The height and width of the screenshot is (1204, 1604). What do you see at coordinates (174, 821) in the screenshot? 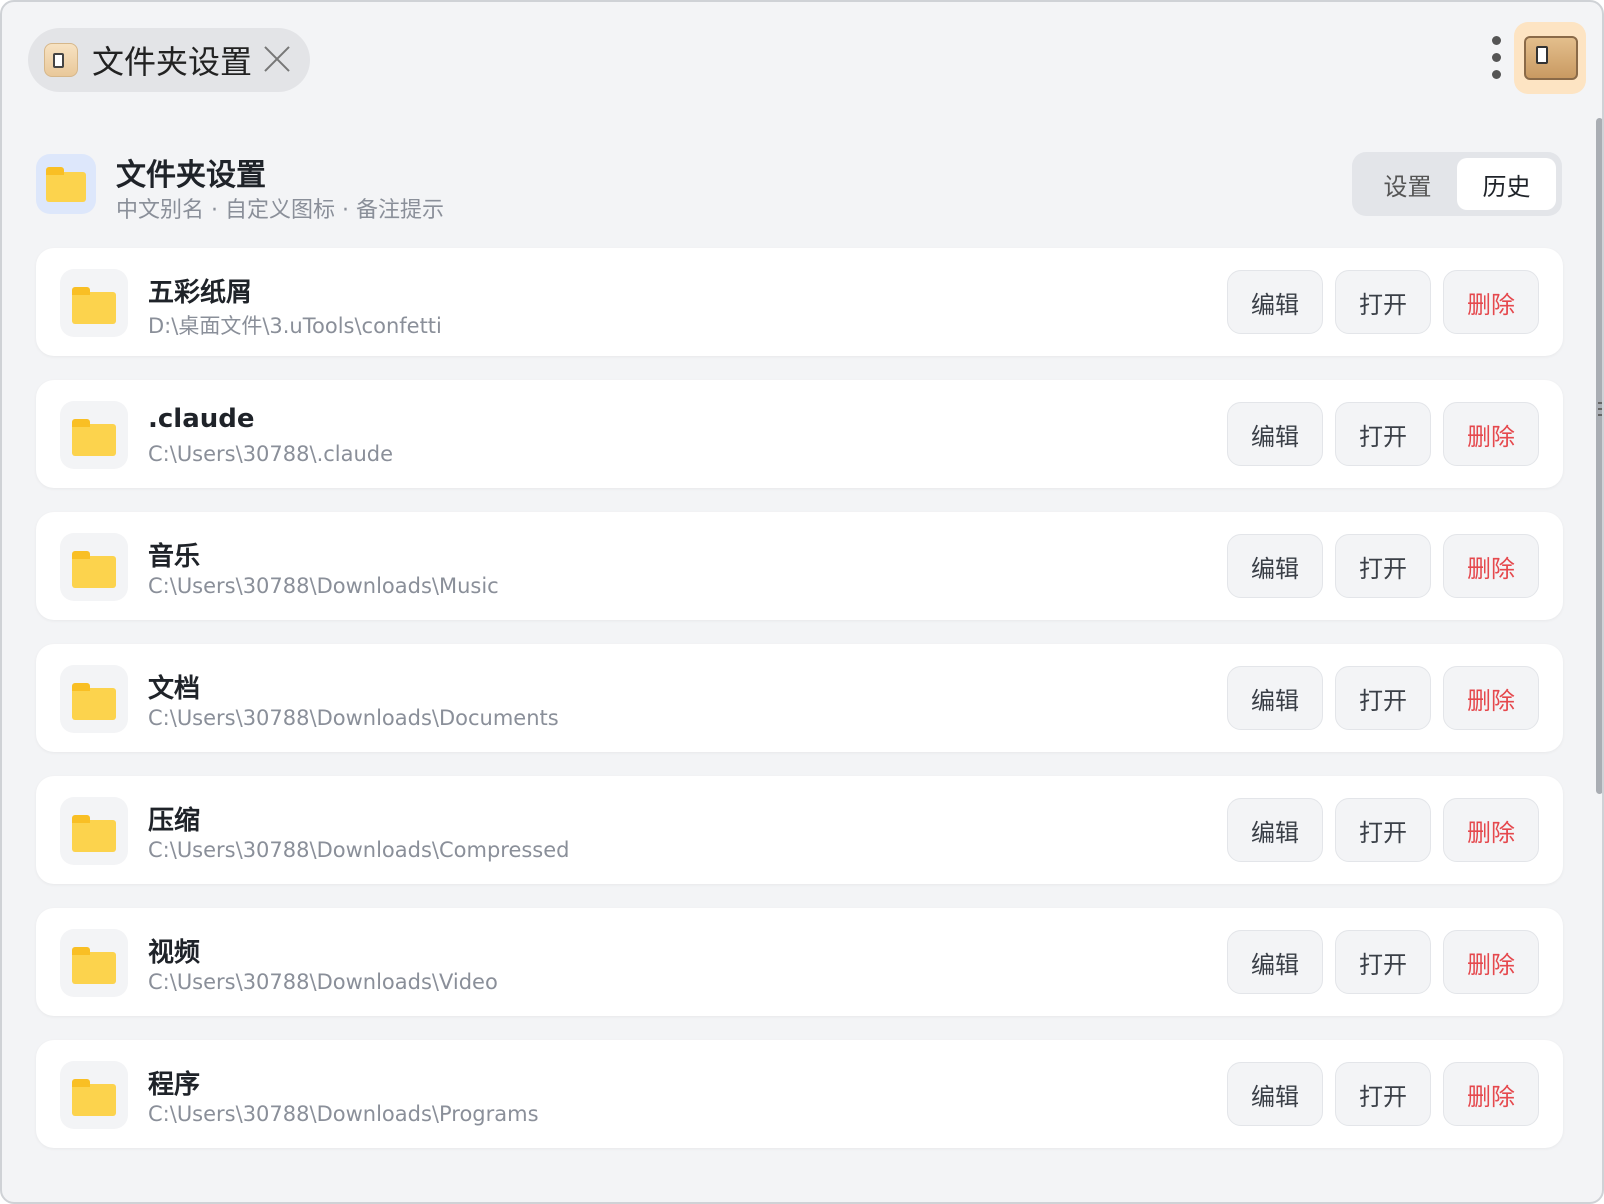
I see `folder-name: 压缩` at bounding box center [174, 821].